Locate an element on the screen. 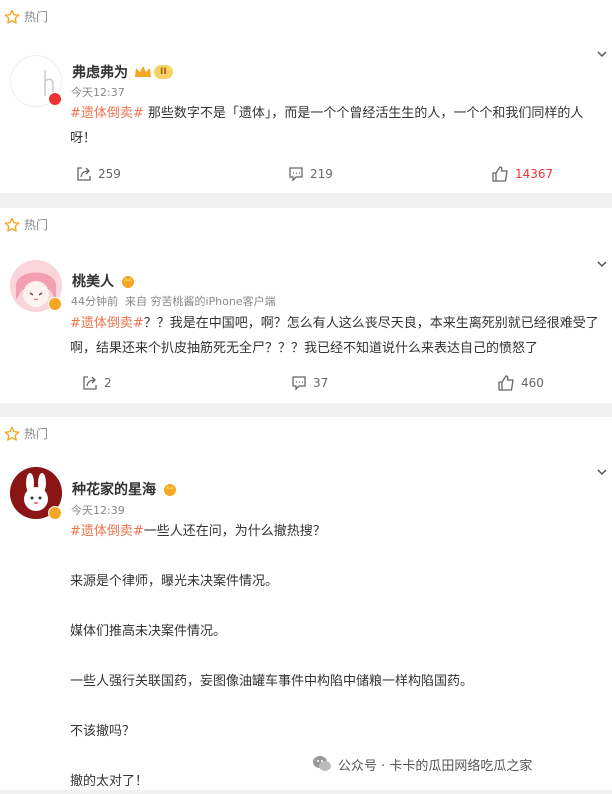 The width and height of the screenshot is (612, 794). like-button: 460 is located at coordinates (521, 383).